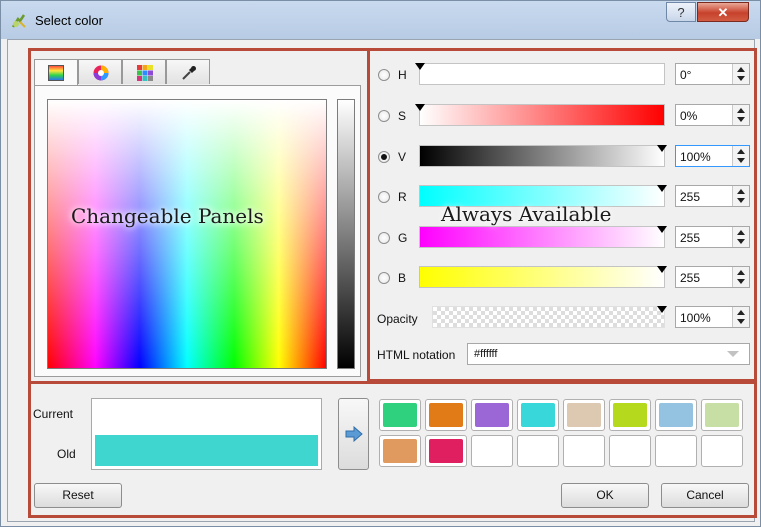 The height and width of the screenshot is (527, 761). Describe the element at coordinates (526, 214) in the screenshot. I see `always-available-caption: Always Available` at that location.